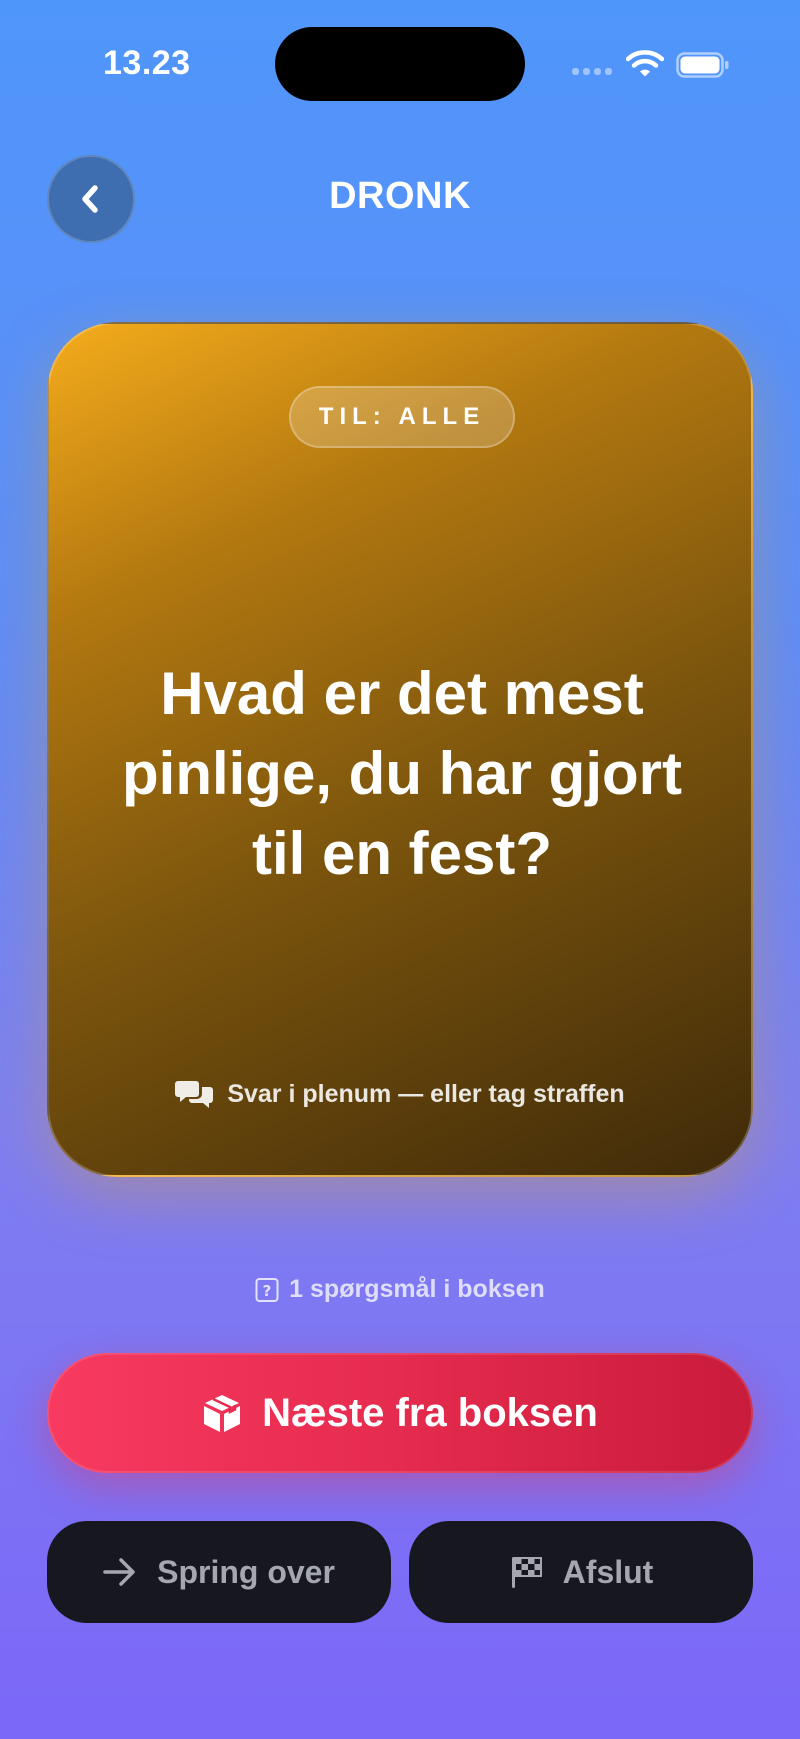 This screenshot has height=1739, width=800. What do you see at coordinates (702, 65) in the screenshot?
I see `battery-icon` at bounding box center [702, 65].